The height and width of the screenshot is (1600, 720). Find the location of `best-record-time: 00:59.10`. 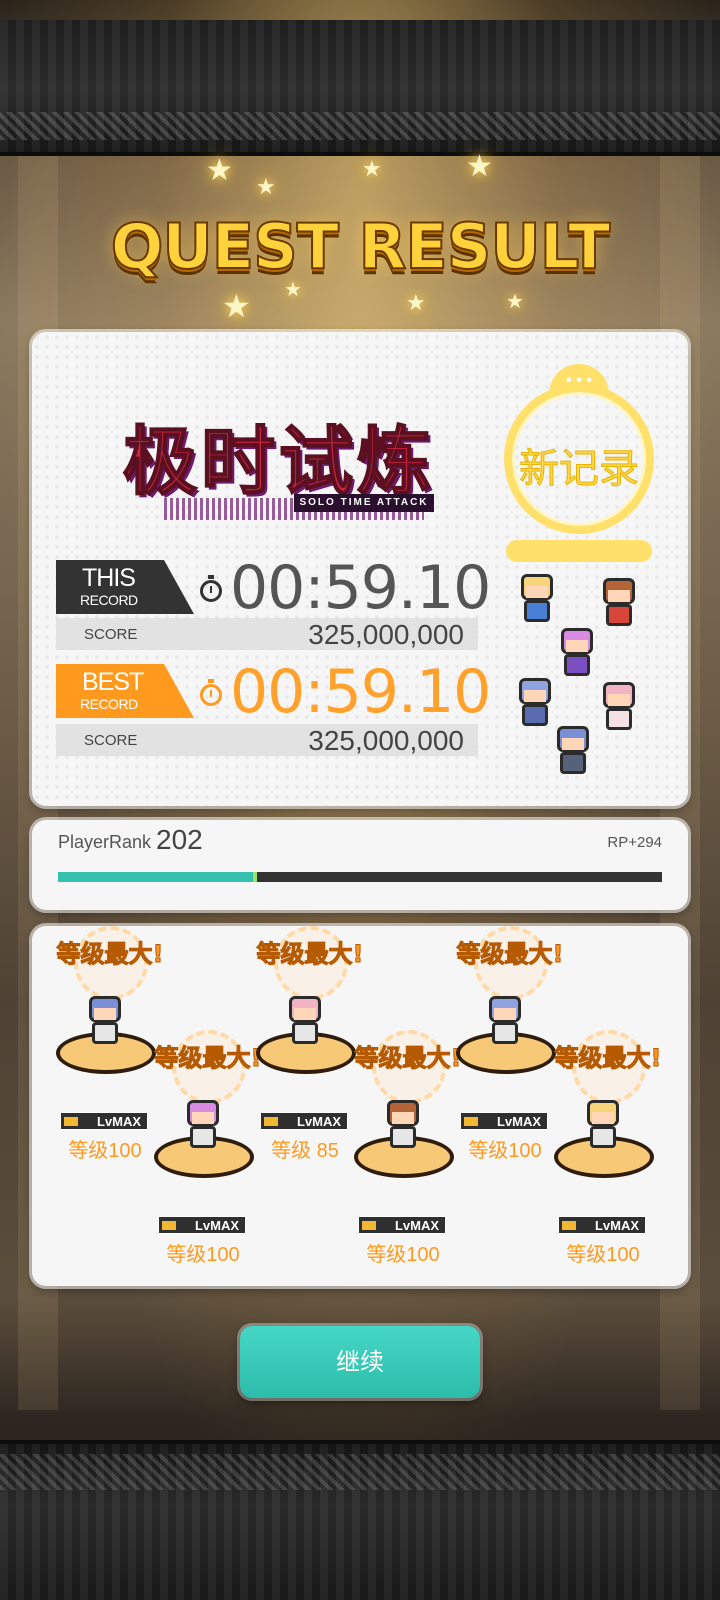

best-record-time: 00:59.10 is located at coordinates (360, 692).